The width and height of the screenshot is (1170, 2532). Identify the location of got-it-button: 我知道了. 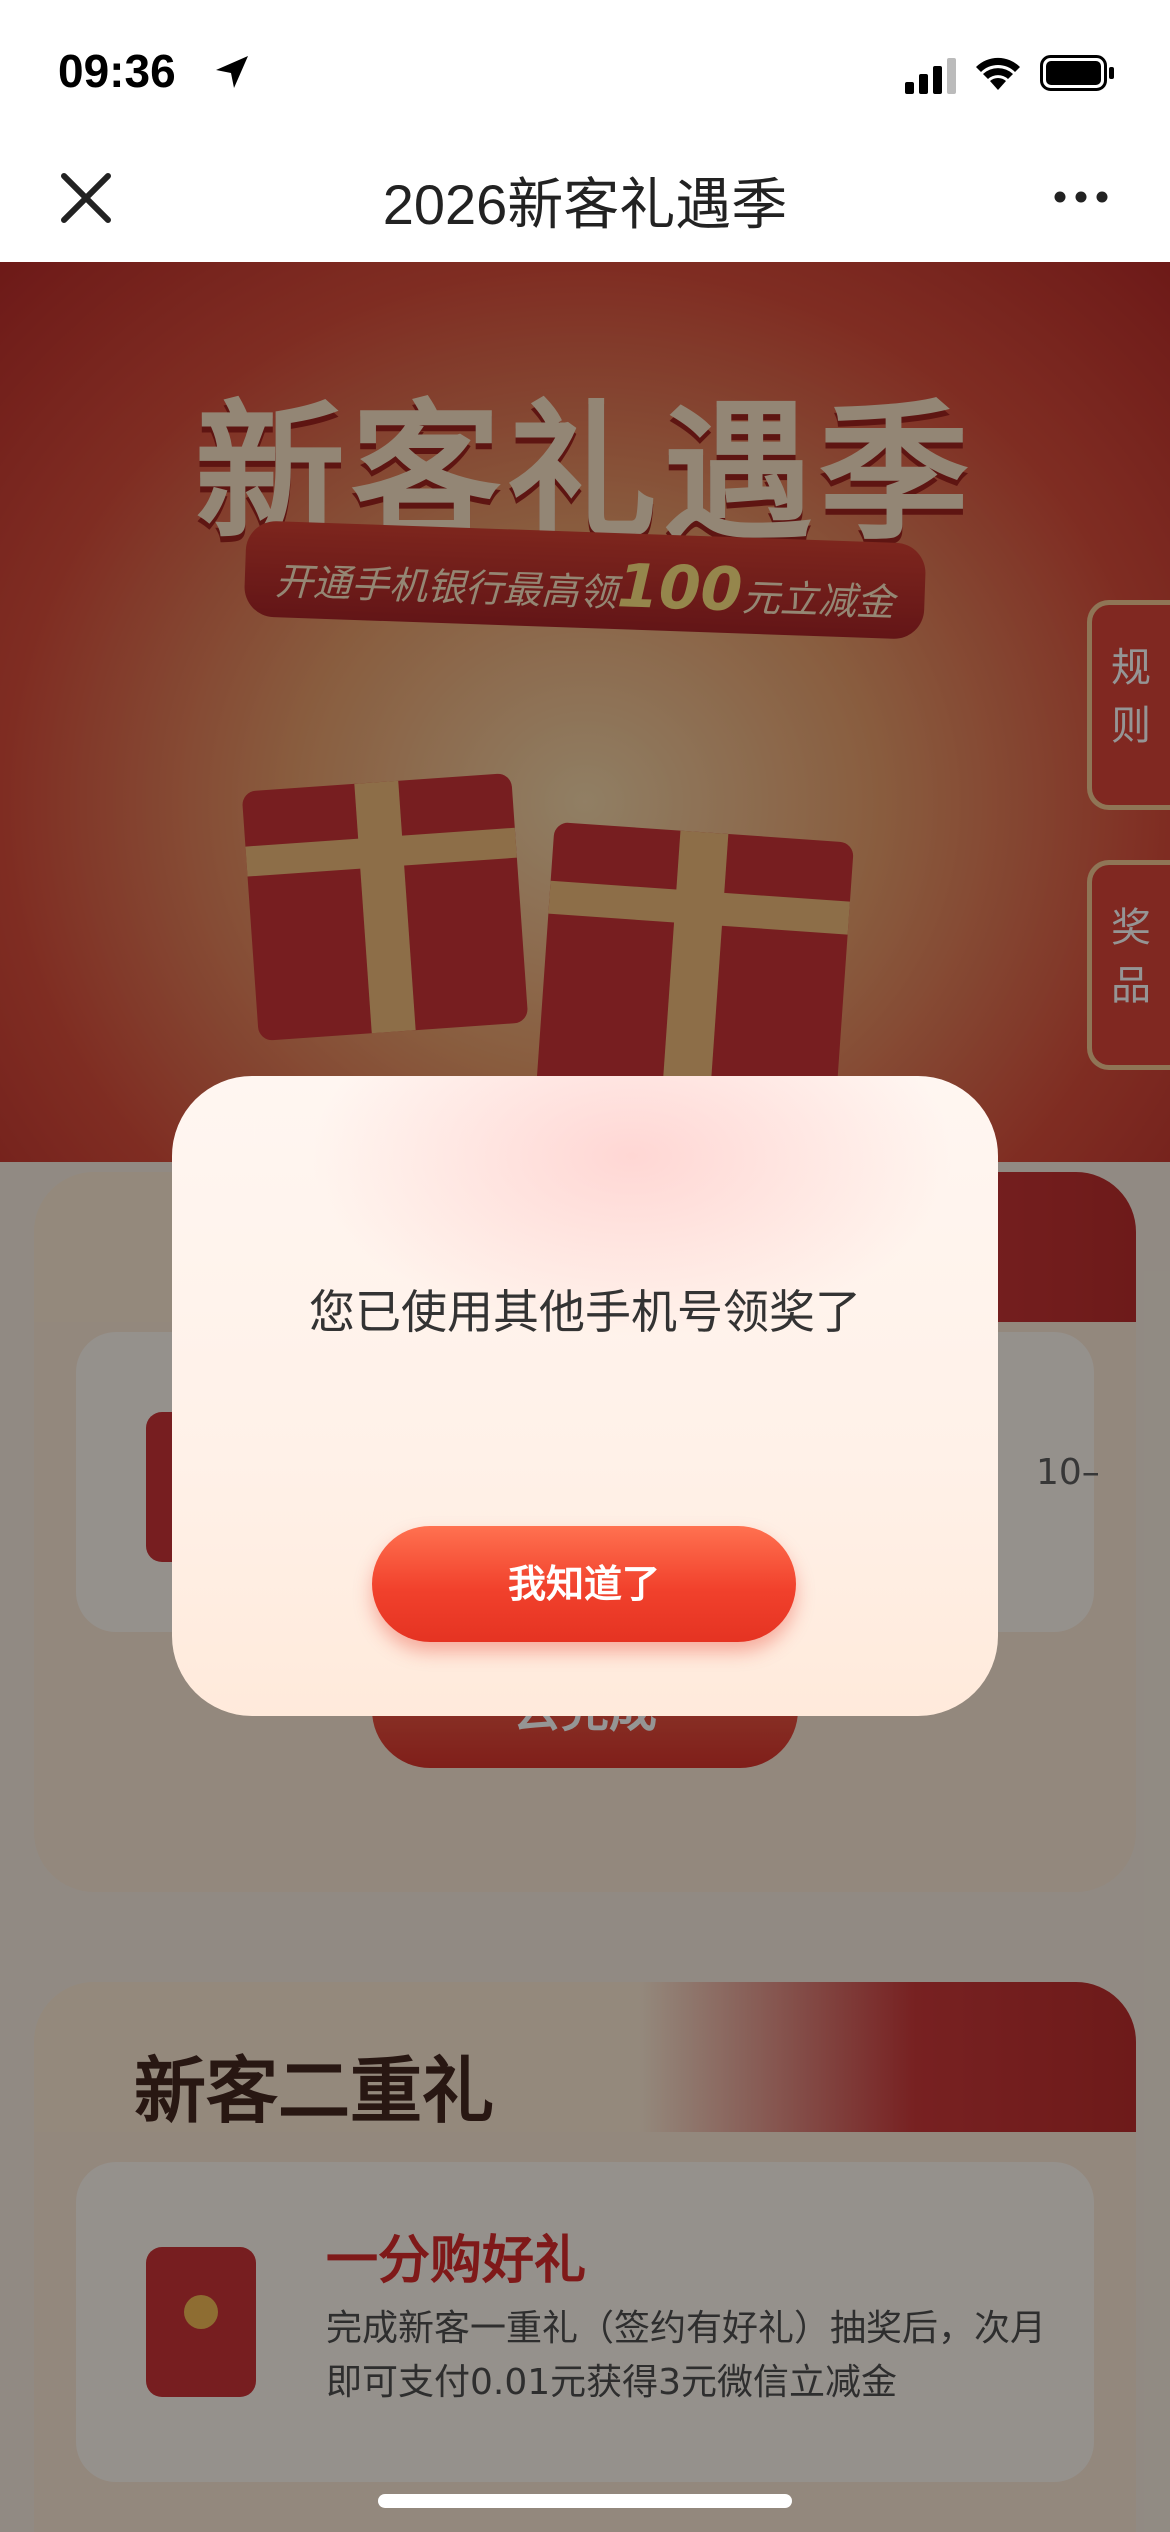
(584, 1584).